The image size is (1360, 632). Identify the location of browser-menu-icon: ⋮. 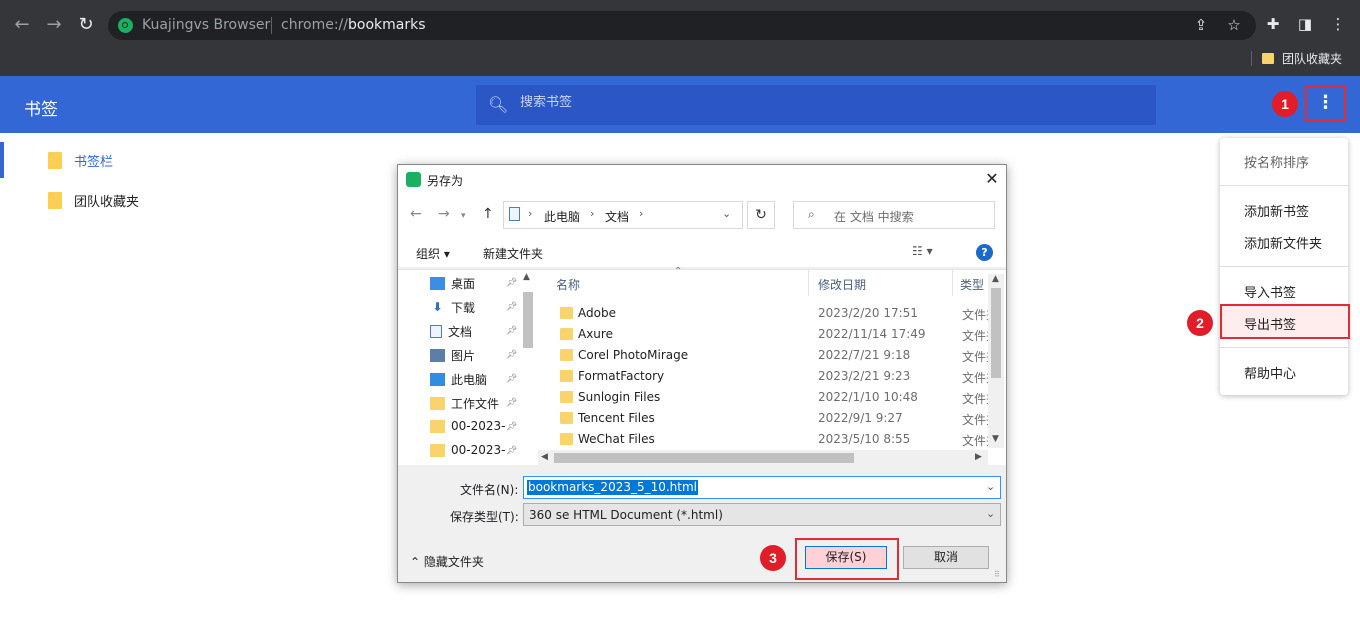
(1338, 24).